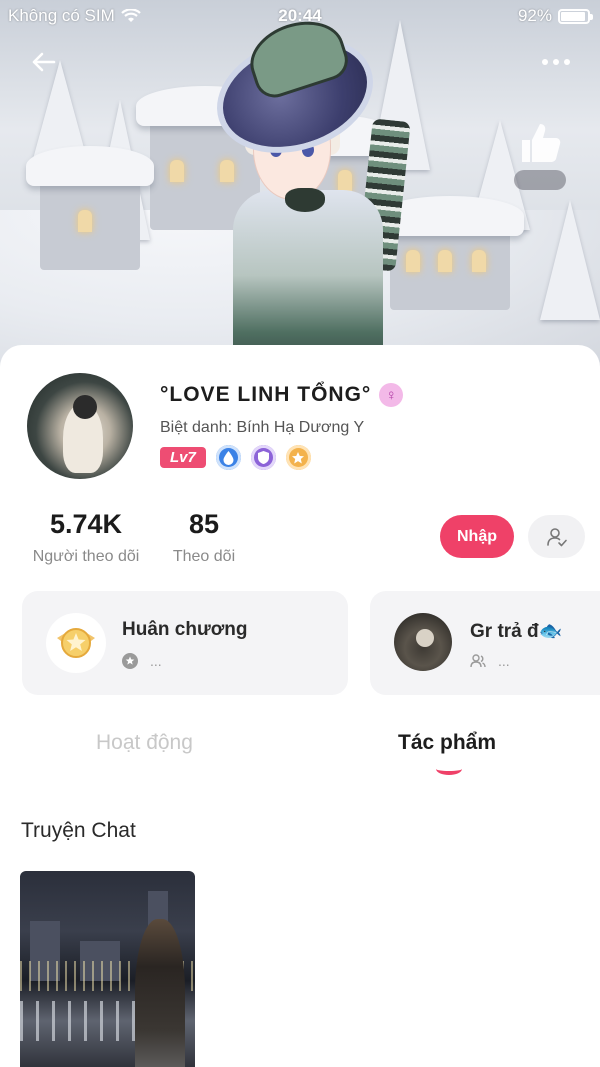 The width and height of the screenshot is (600, 1067). I want to click on snow-house, so click(90, 208).